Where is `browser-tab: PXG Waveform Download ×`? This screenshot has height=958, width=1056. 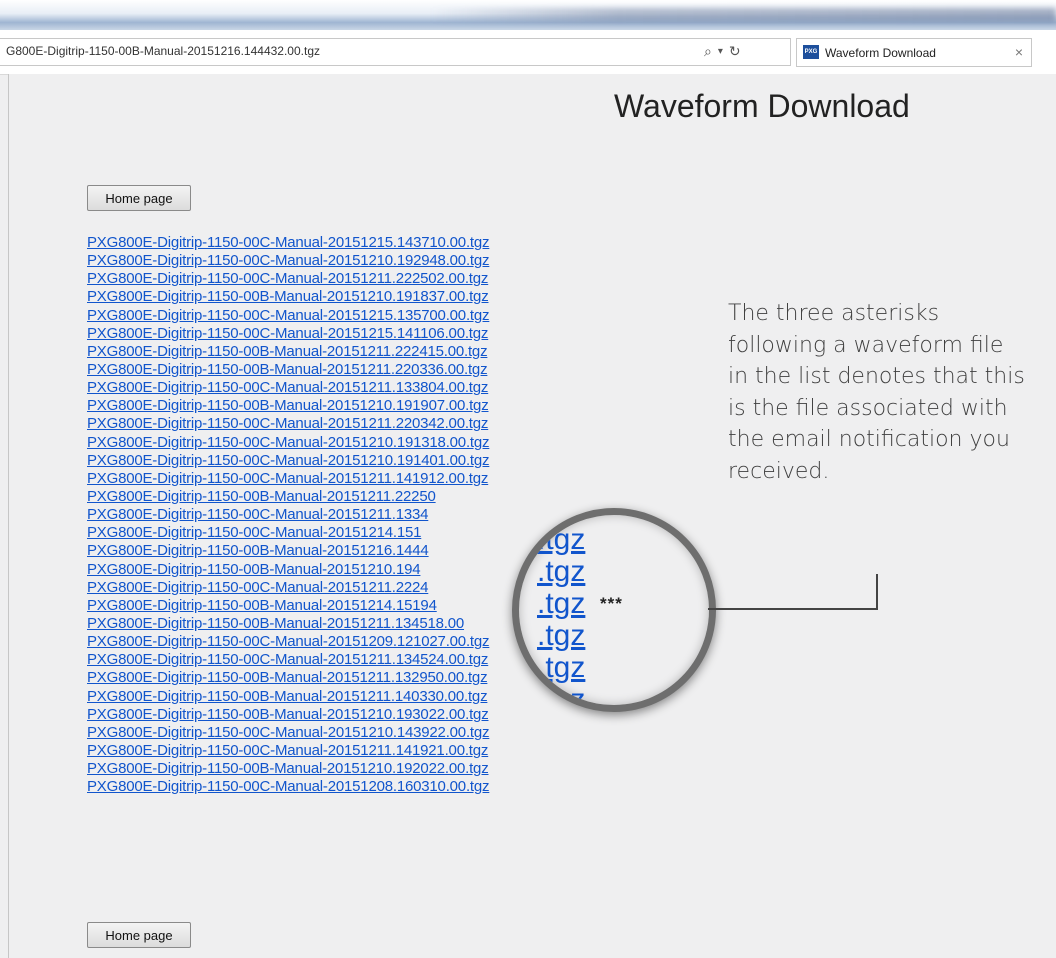 browser-tab: PXG Waveform Download × is located at coordinates (914, 52).